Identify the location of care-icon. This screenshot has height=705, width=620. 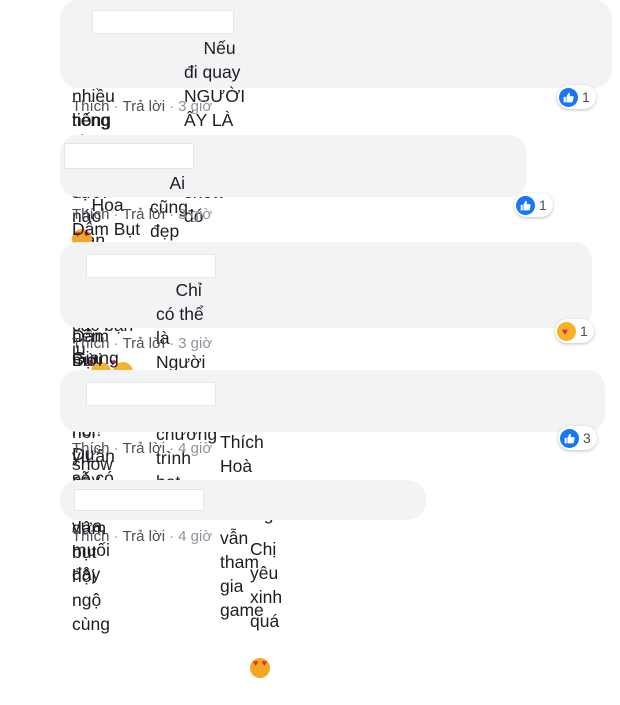
(566, 331).